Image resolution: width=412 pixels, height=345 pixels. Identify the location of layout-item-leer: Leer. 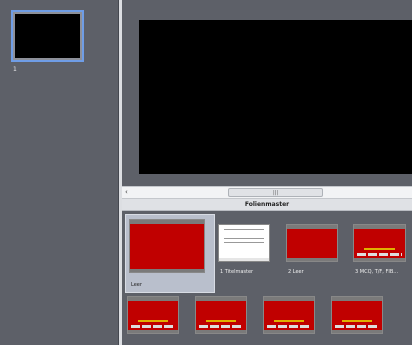
(170, 253).